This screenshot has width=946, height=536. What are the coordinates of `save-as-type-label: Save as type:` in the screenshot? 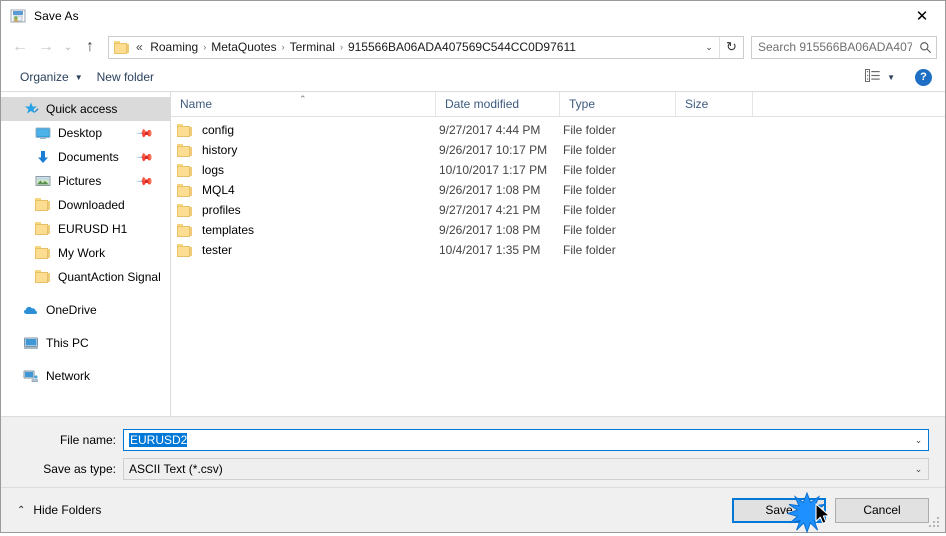 It's located at (79, 469).